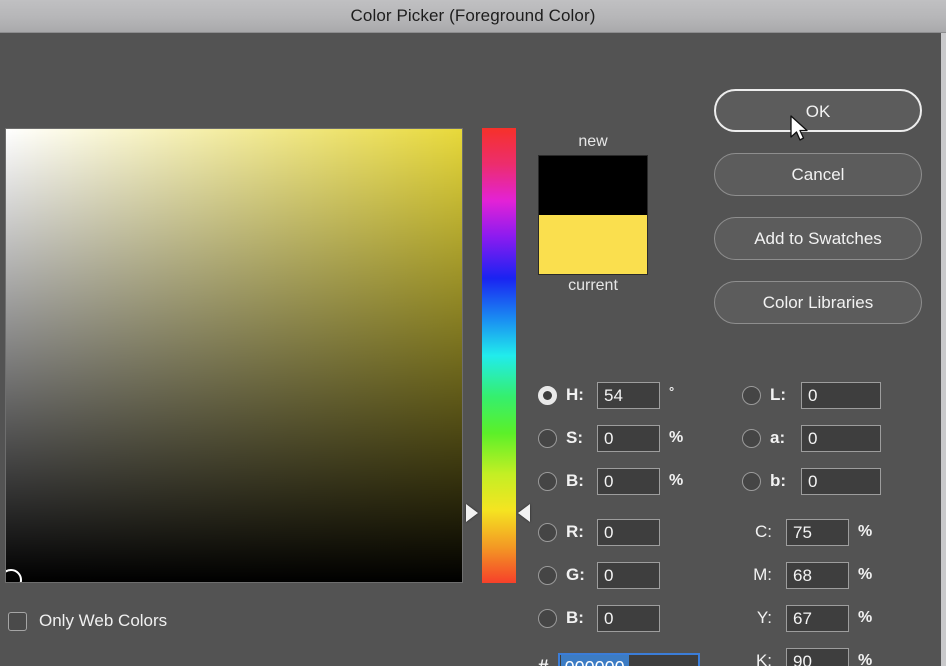 This screenshot has height=666, width=946. What do you see at coordinates (543, 661) in the screenshot?
I see `hex-prefix-label: #` at bounding box center [543, 661].